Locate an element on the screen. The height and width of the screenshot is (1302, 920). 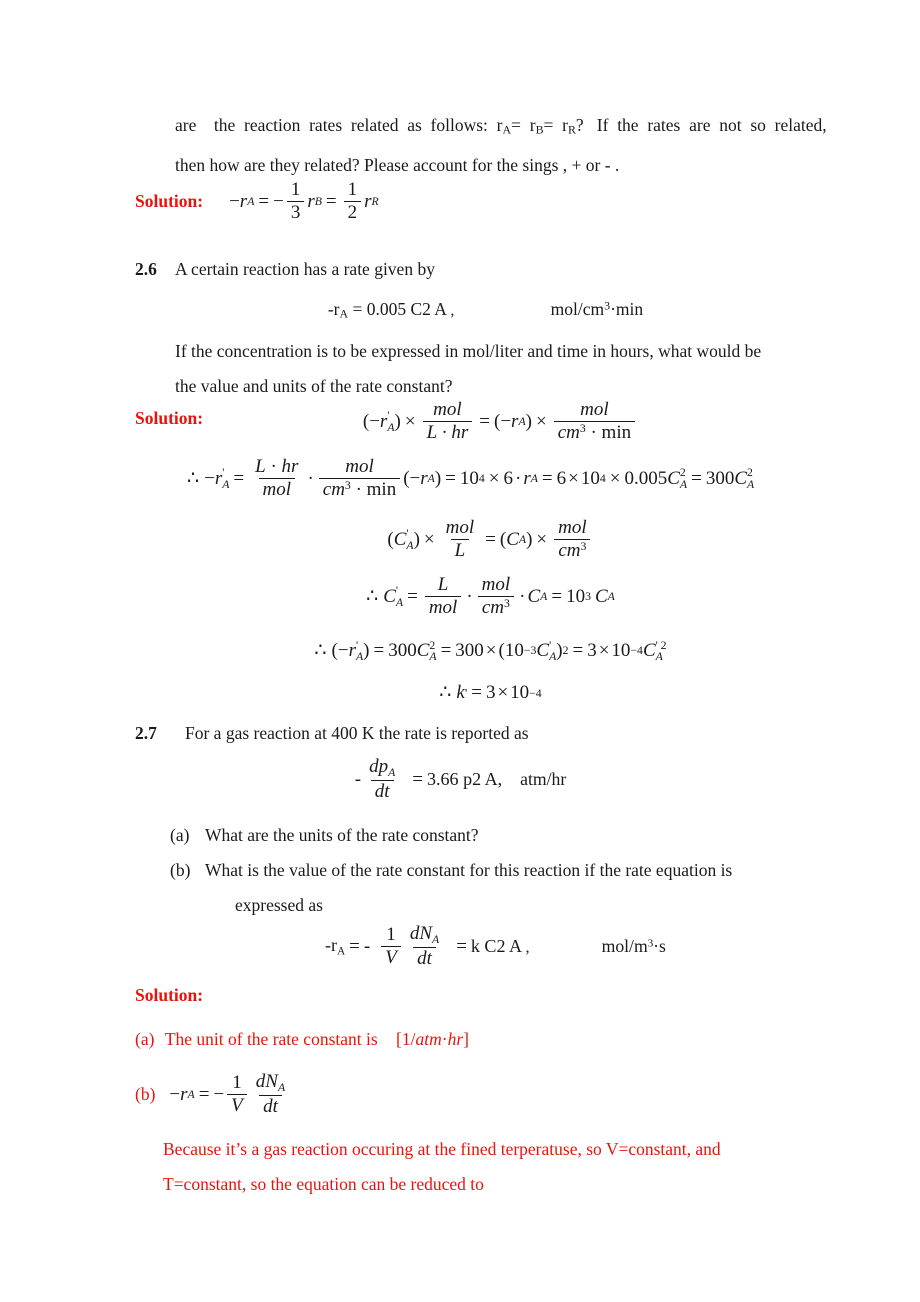
problem-2-6-statement: A certain reaction has a rate given by is located at coordinates (305, 269).